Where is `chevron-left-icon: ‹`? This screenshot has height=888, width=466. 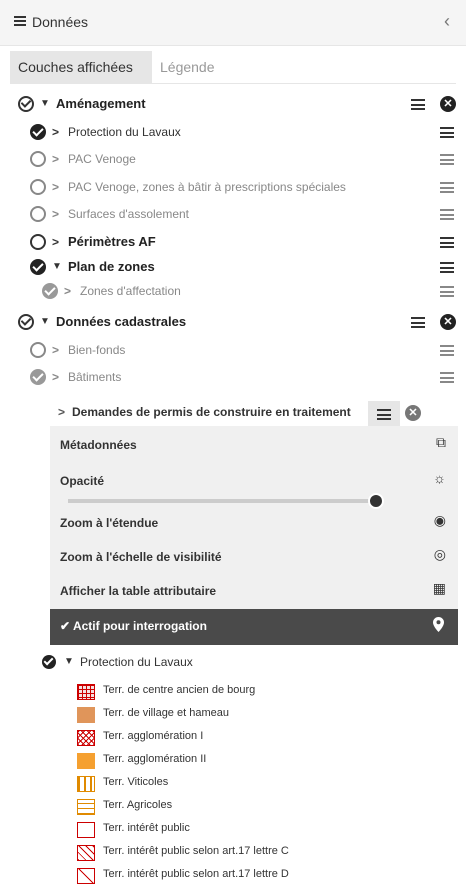
chevron-left-icon: ‹ is located at coordinates (447, 21).